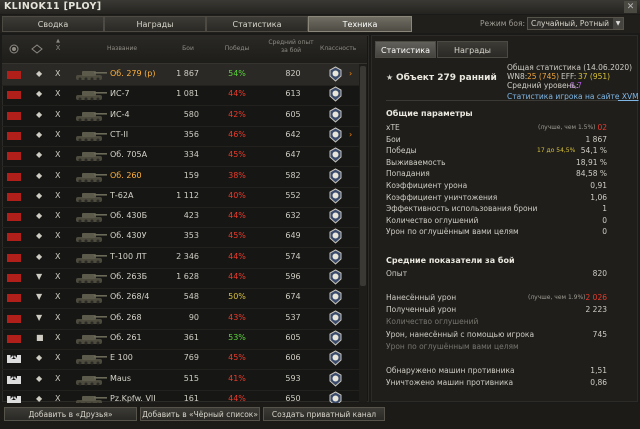  Describe the element at coordinates (405, 49) in the screenshot. I see `tab-vehicle-stats: Статистика` at that location.